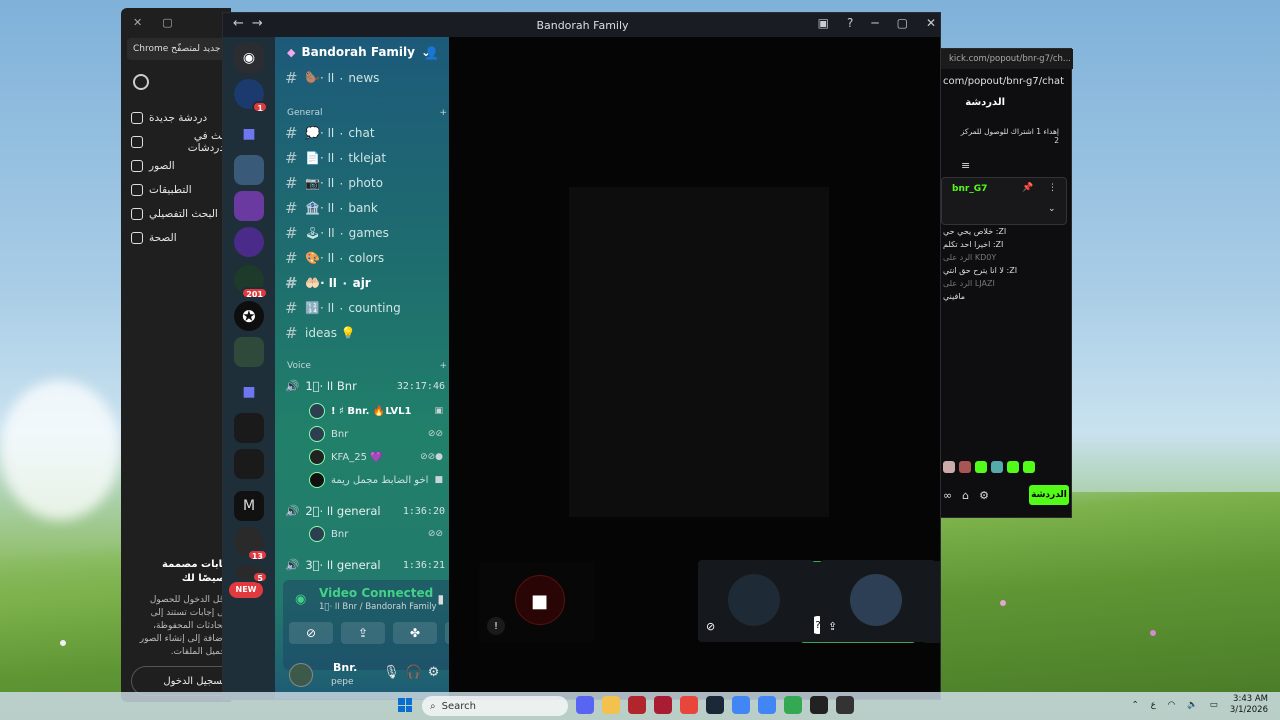 The image size is (1280, 720). What do you see at coordinates (179, 49) in the screenshot?
I see `chrome-banner: Chrome جديد لمتصفّح` at bounding box center [179, 49].